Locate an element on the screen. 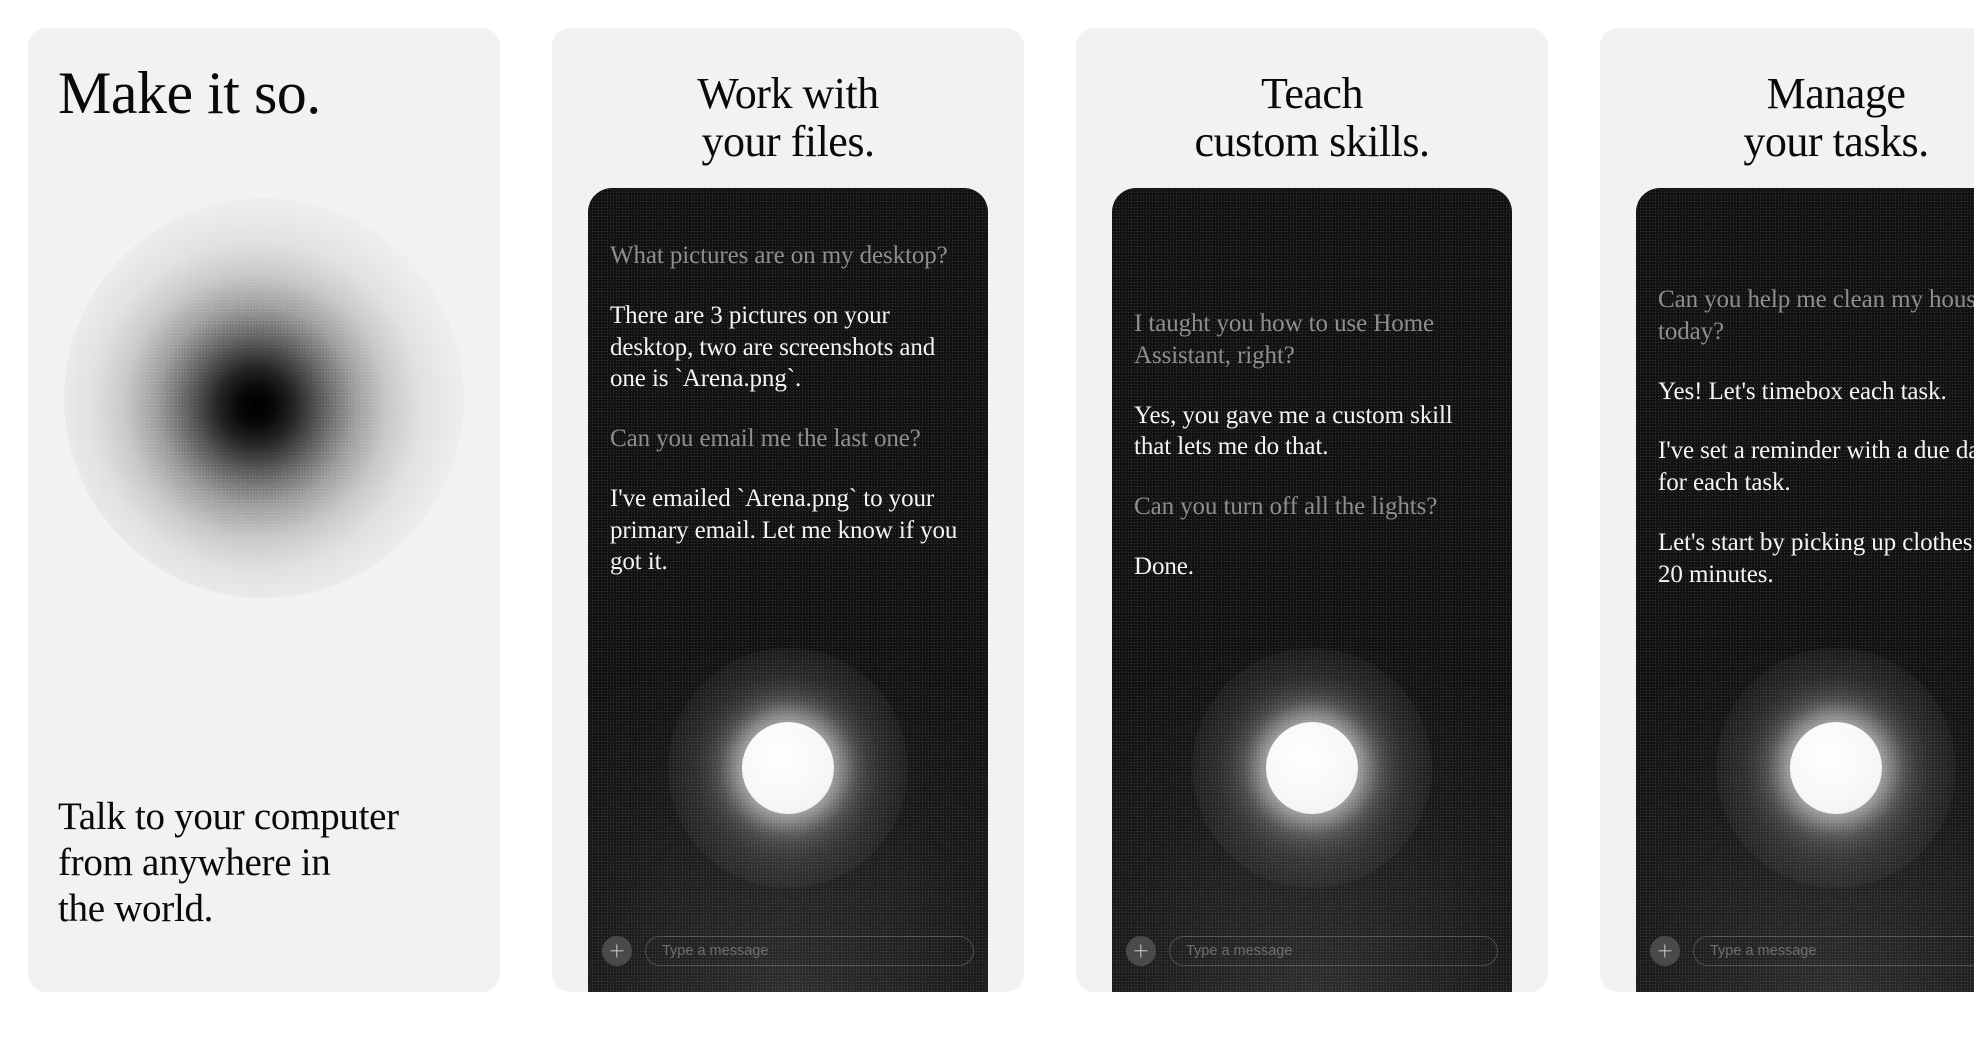 This screenshot has width=1974, height=1040. voice-orb-files is located at coordinates (788, 768).